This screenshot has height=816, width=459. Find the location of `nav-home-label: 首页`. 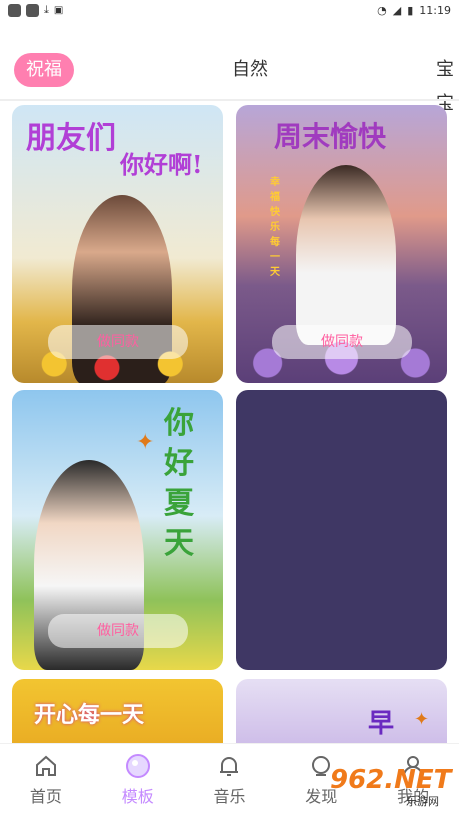

nav-home-label: 首页 is located at coordinates (45, 796).